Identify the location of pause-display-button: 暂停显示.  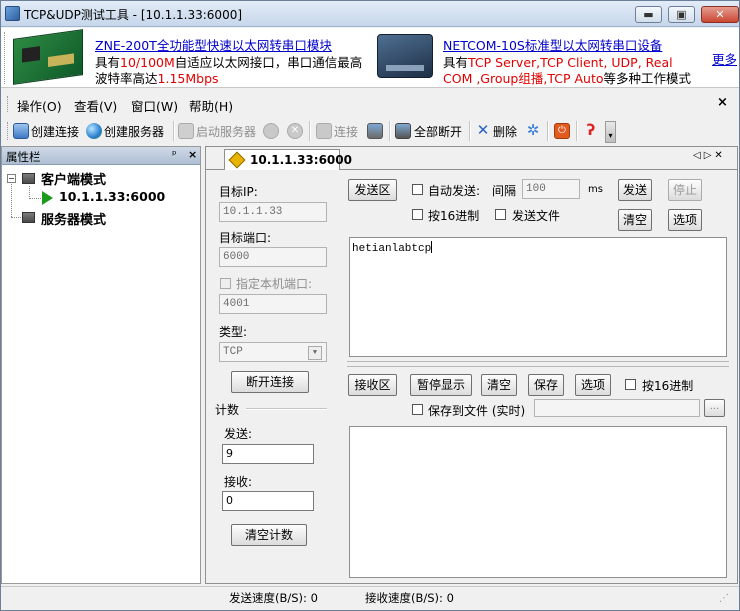
(441, 385).